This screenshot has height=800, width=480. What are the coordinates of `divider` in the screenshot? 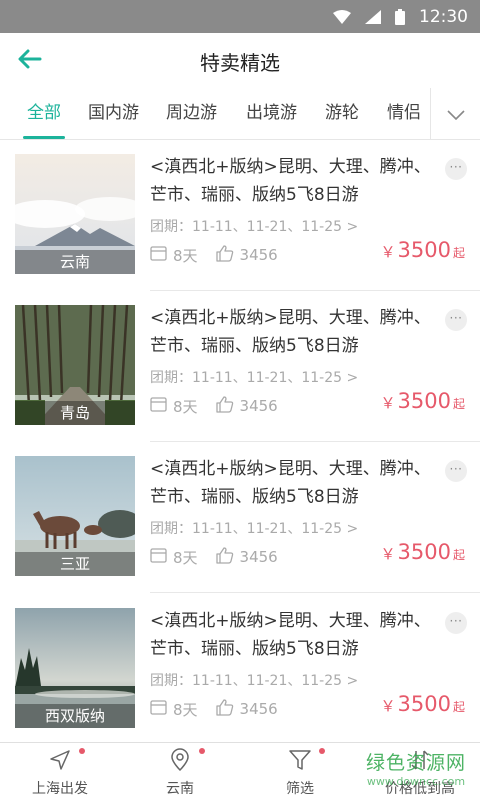 It's located at (315, 592).